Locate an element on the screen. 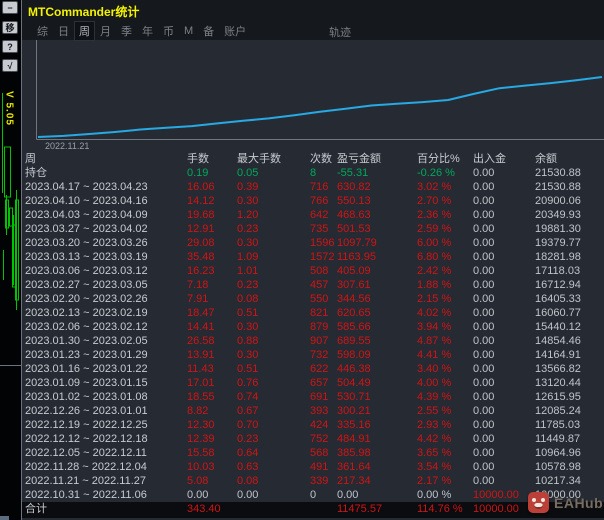  menu-item-币: 币 is located at coordinates (168, 31).